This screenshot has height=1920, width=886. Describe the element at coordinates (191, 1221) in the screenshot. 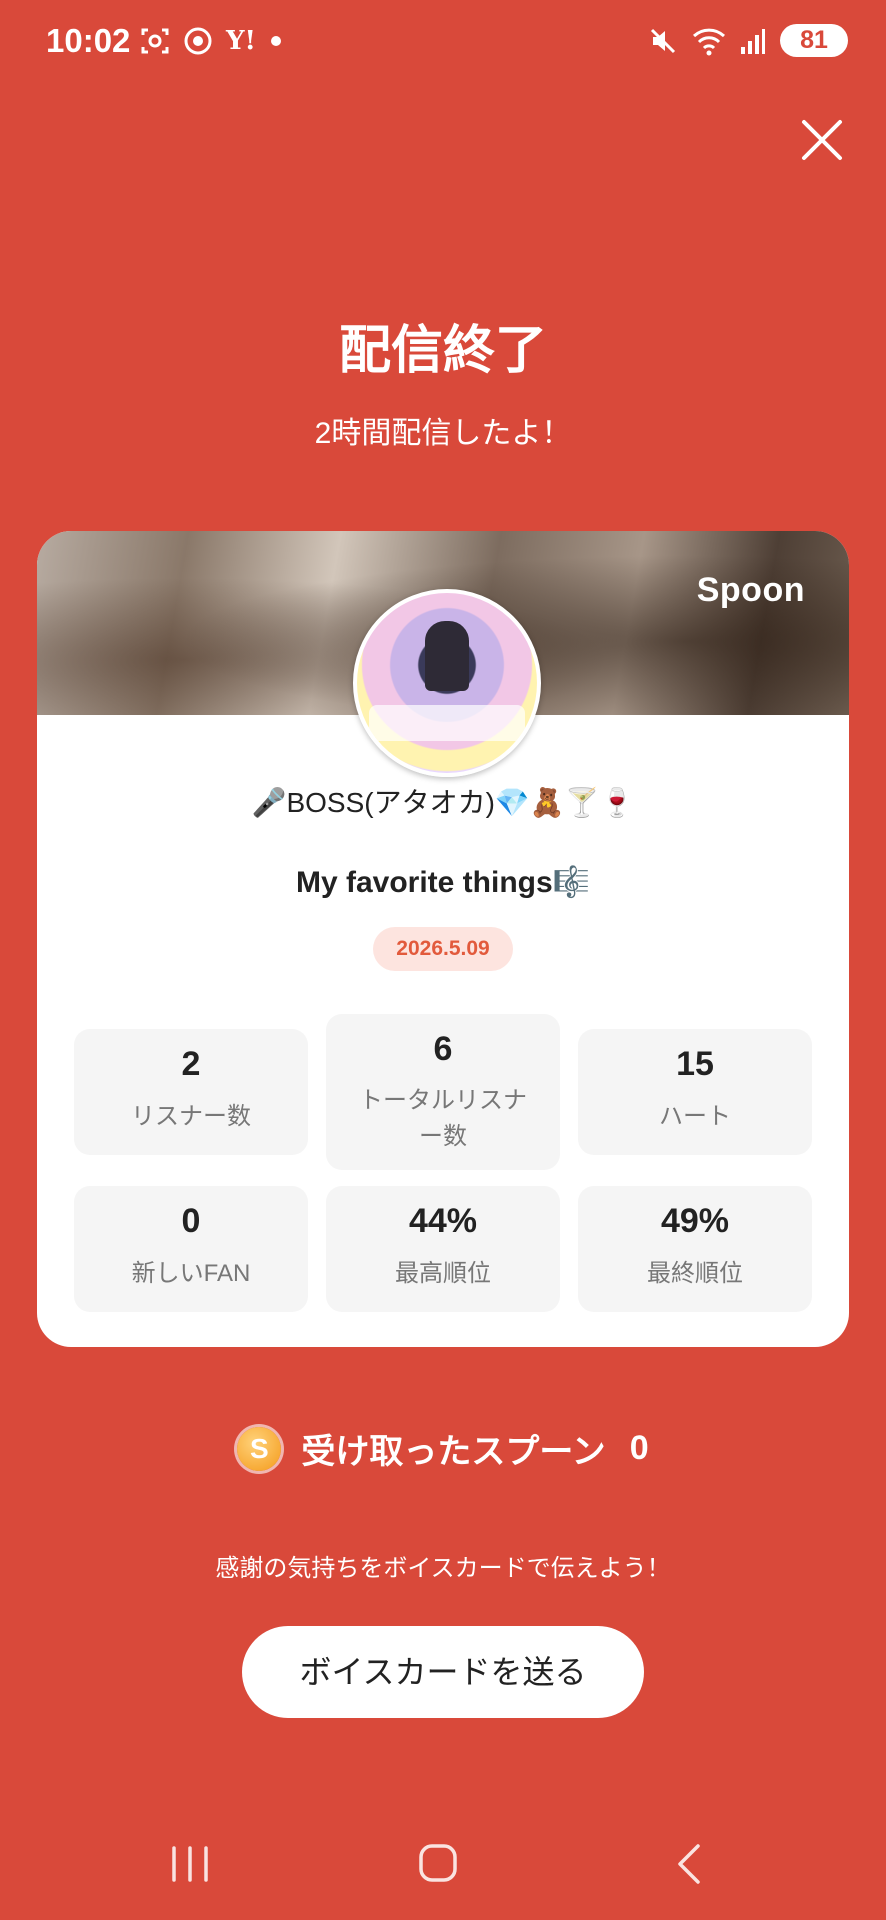

I see `stat-value: 0` at that location.